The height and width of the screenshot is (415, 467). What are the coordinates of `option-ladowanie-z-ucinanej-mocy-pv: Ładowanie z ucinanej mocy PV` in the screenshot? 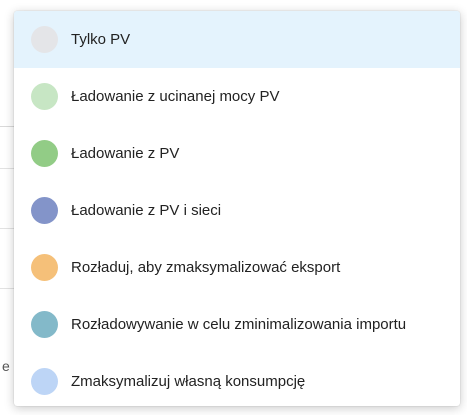 It's located at (237, 96).